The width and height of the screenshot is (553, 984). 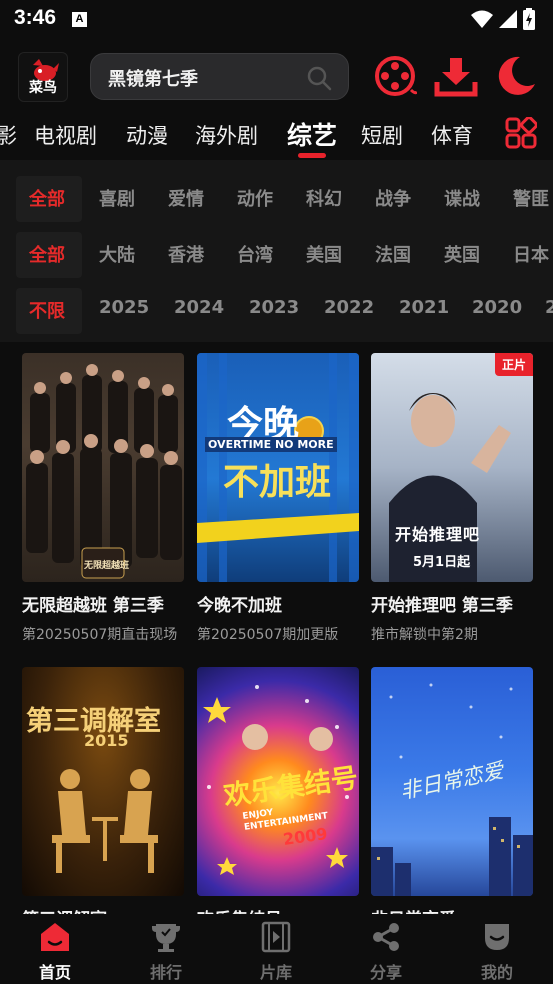 What do you see at coordinates (382, 135) in the screenshot?
I see `tab-short-drama: 短剧` at bounding box center [382, 135].